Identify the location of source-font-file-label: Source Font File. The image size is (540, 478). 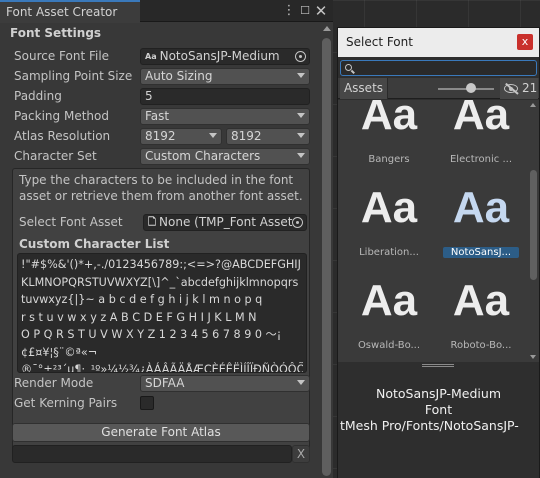
(62, 56).